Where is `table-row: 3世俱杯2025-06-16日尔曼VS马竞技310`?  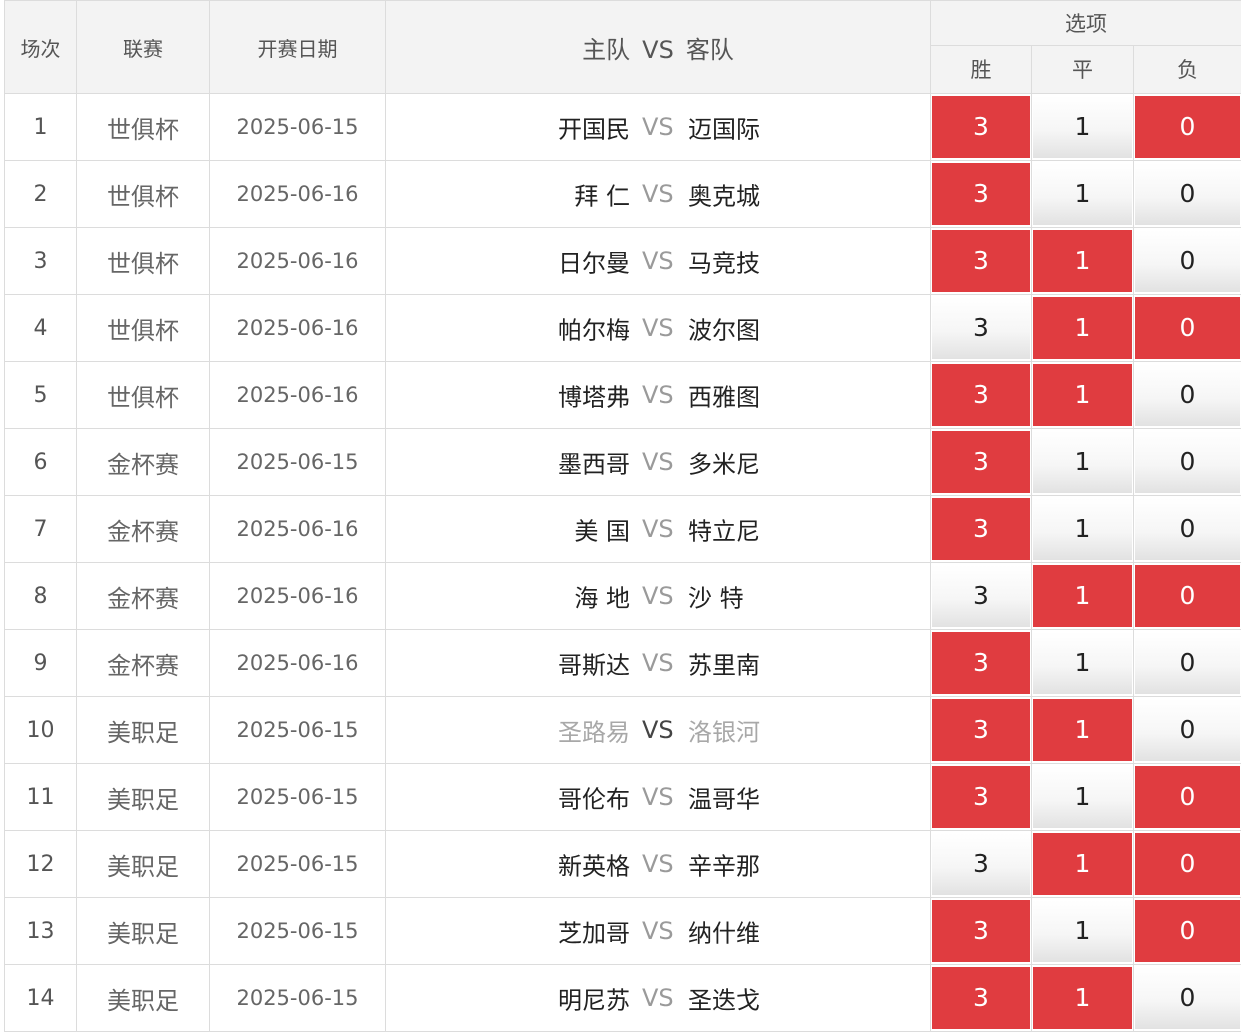 table-row: 3世俱杯2025-06-16日尔曼VS马竞技310 is located at coordinates (623, 261).